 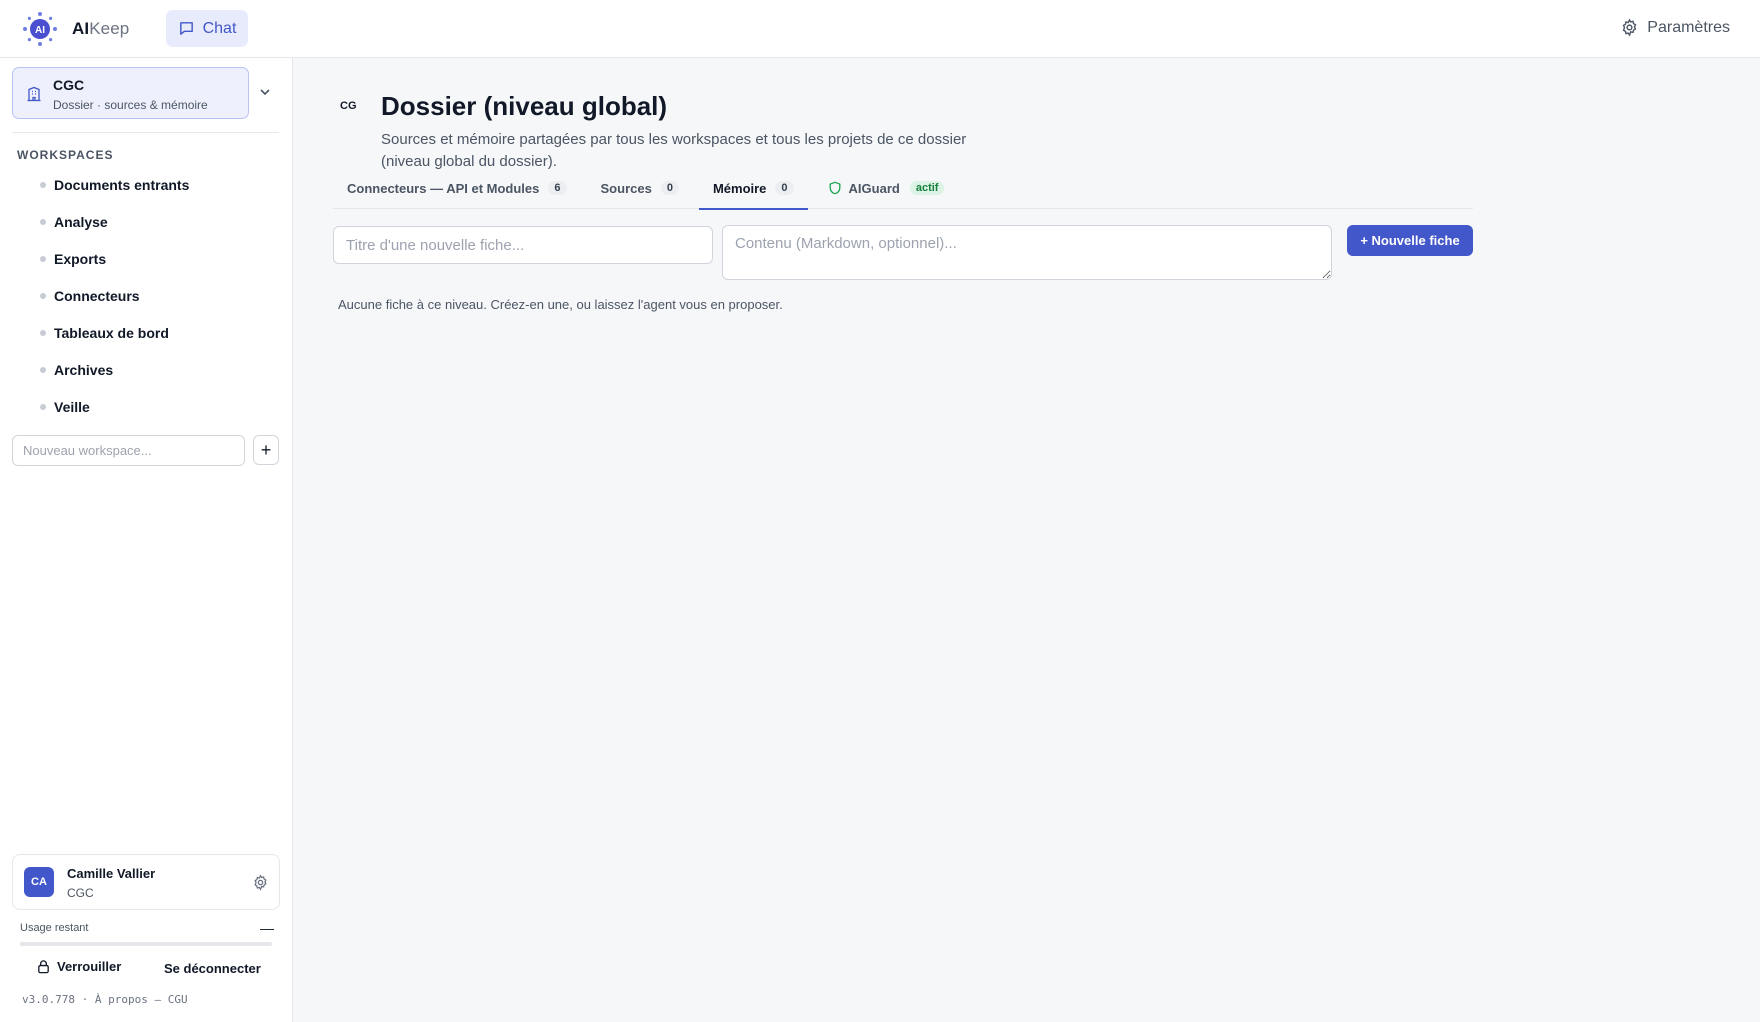 I want to click on app-name: AIKeep, so click(x=101, y=28).